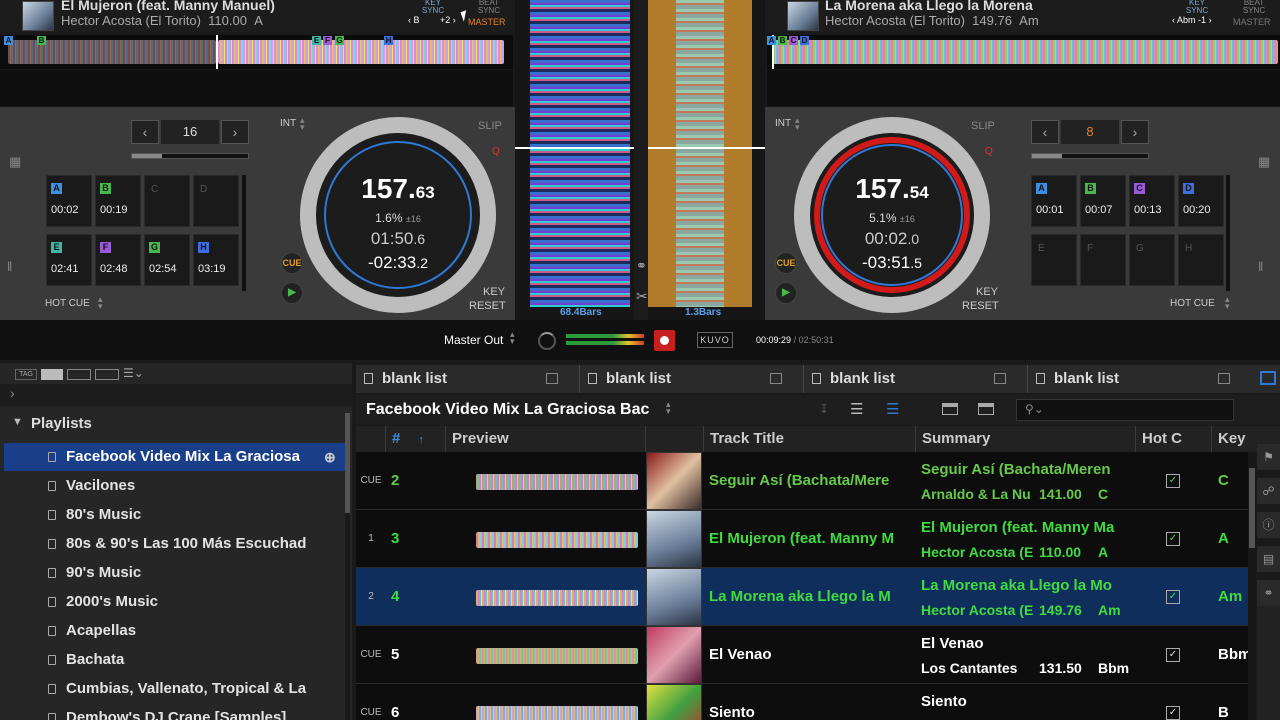  Describe the element at coordinates (176, 395) in the screenshot. I see `sidebar-path-bar: ›` at that location.